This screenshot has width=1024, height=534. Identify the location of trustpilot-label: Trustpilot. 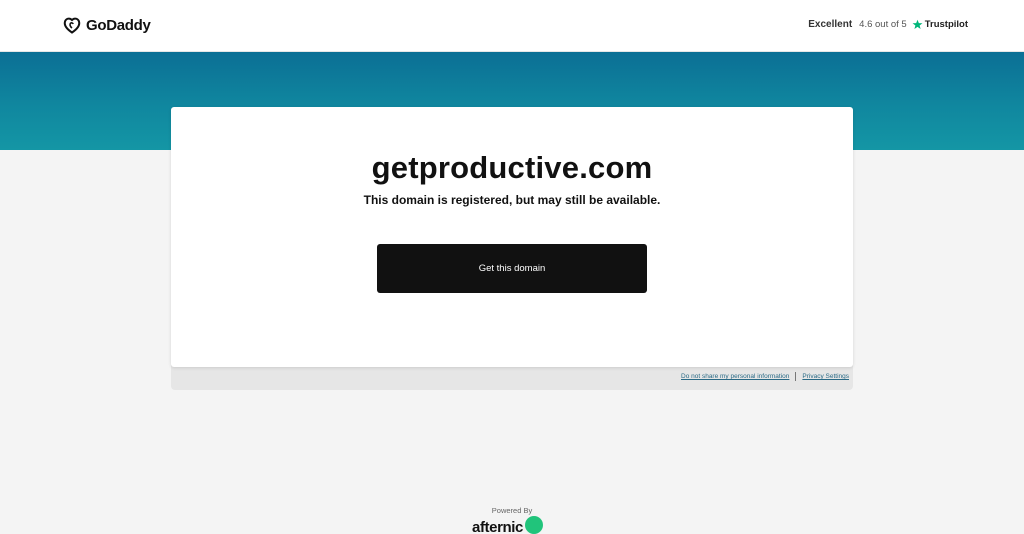
(946, 24).